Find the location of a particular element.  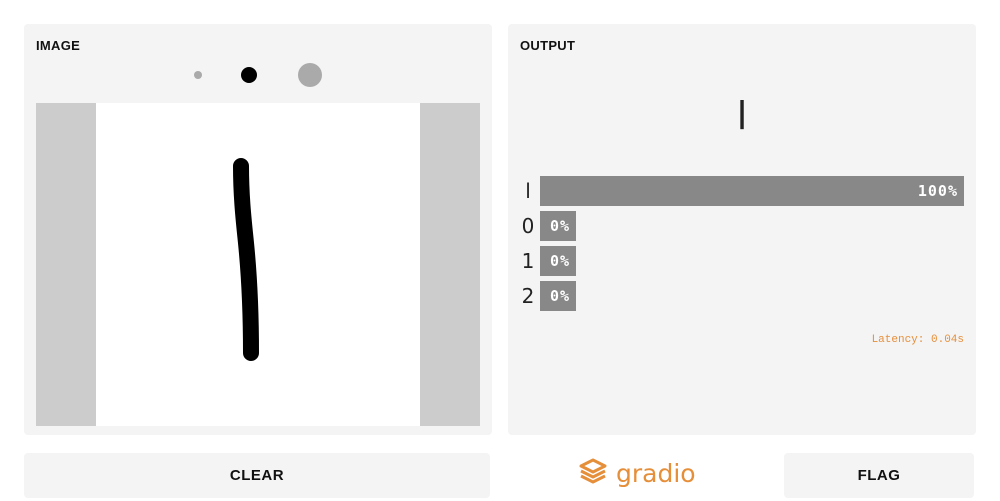

clear-button: CLEAR is located at coordinates (257, 475).